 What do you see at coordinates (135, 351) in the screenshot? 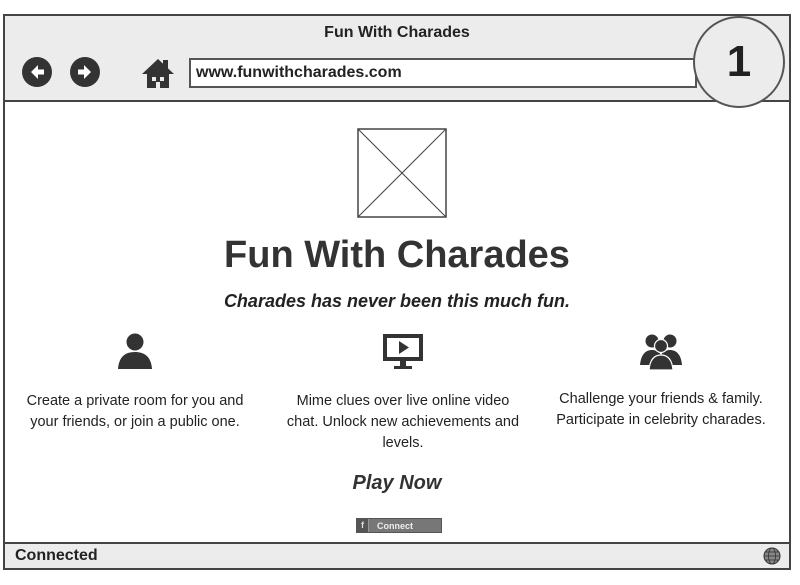
I see `user-icon` at bounding box center [135, 351].